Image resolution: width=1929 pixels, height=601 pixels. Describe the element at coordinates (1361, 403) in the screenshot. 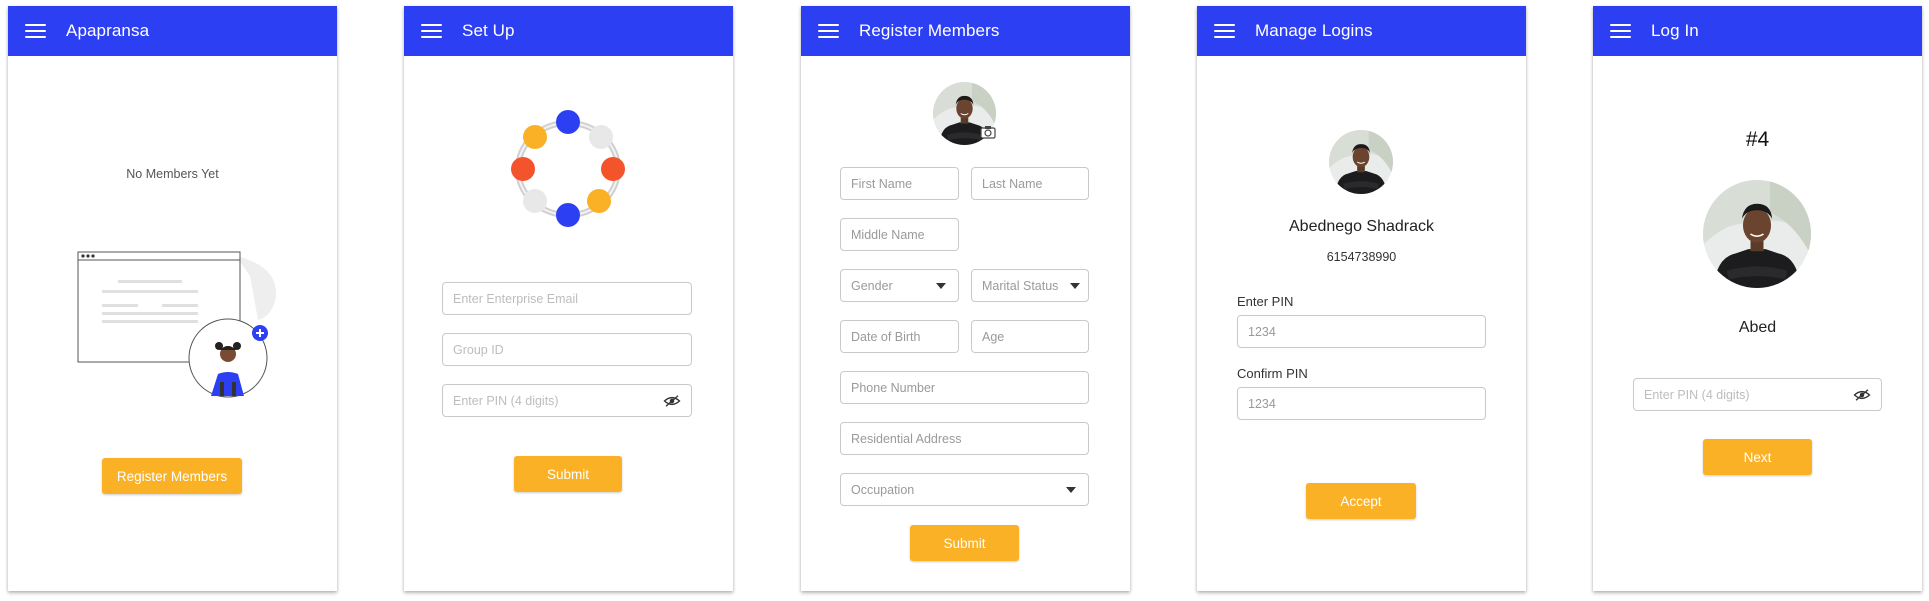

I see `confirm-pin-input: 1234` at that location.